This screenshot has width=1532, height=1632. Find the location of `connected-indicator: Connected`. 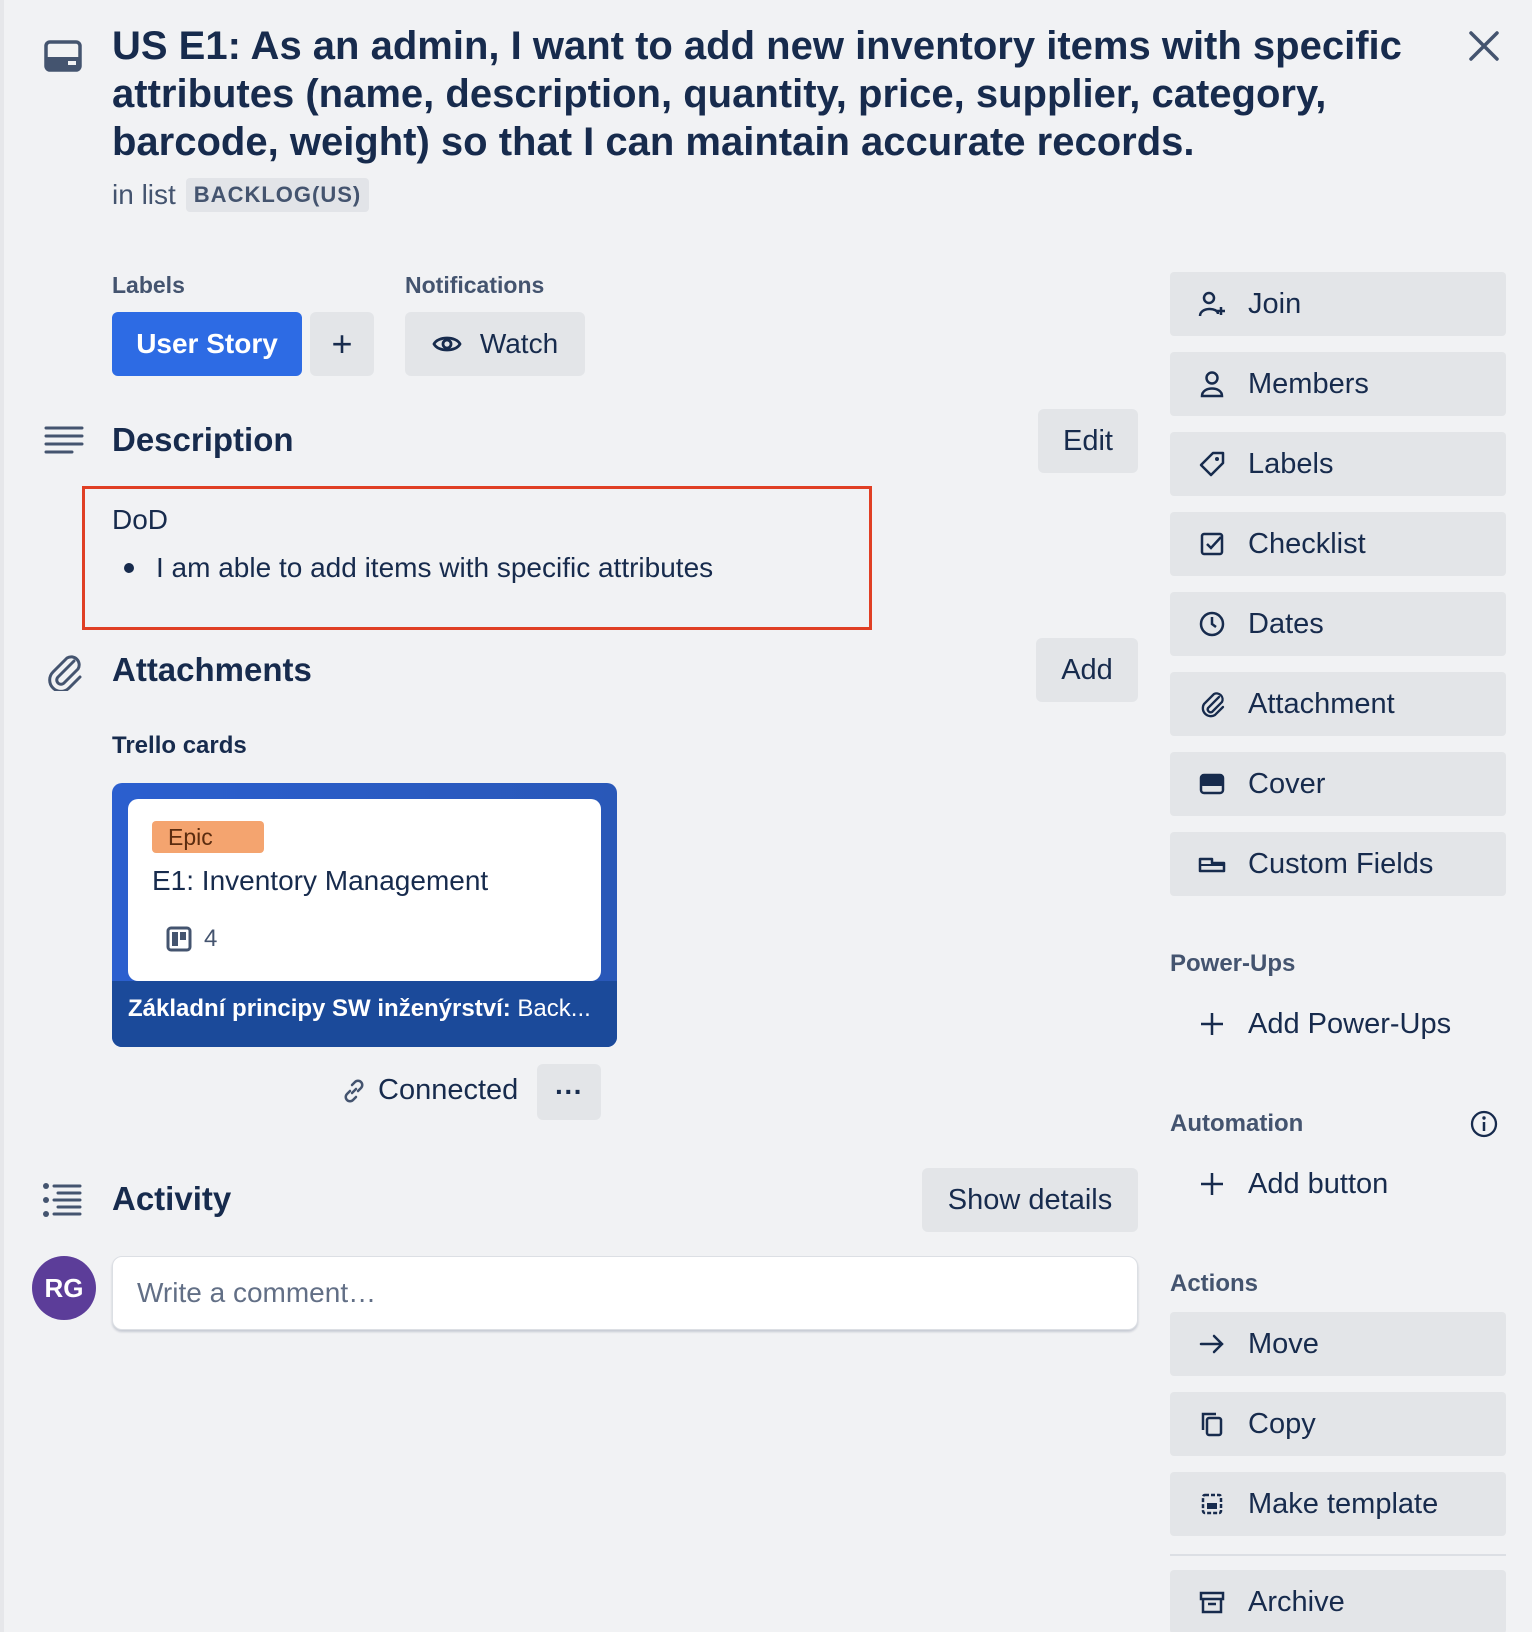

connected-indicator: Connected is located at coordinates (430, 1090).